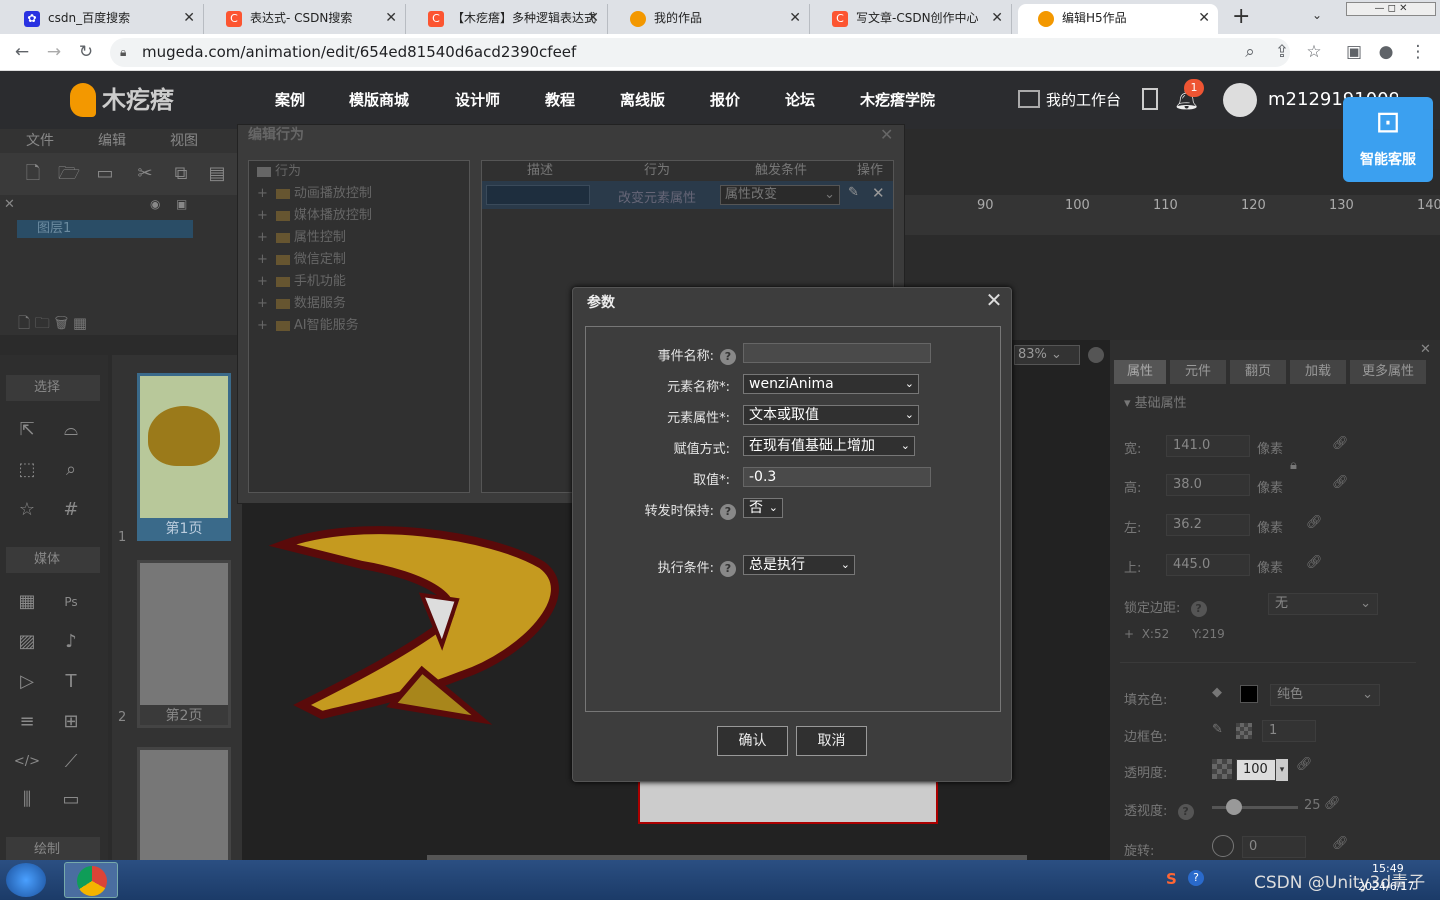  Describe the element at coordinates (1318, 372) in the screenshot. I see `tab-loading: 加载` at that location.